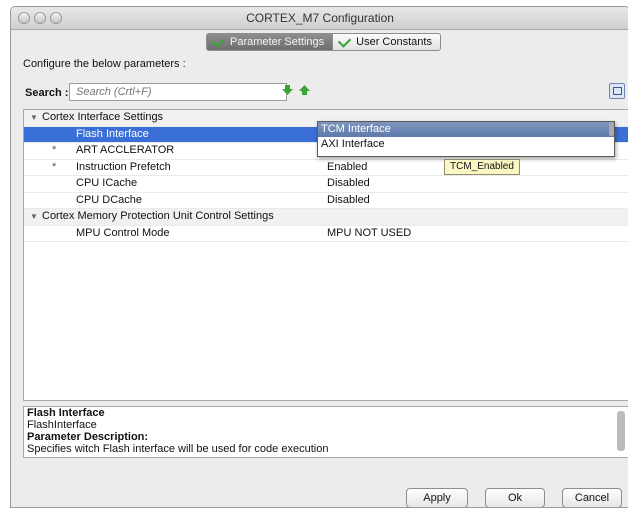  I want to click on tab-parameter-settings: Parameter Settings, so click(270, 42).